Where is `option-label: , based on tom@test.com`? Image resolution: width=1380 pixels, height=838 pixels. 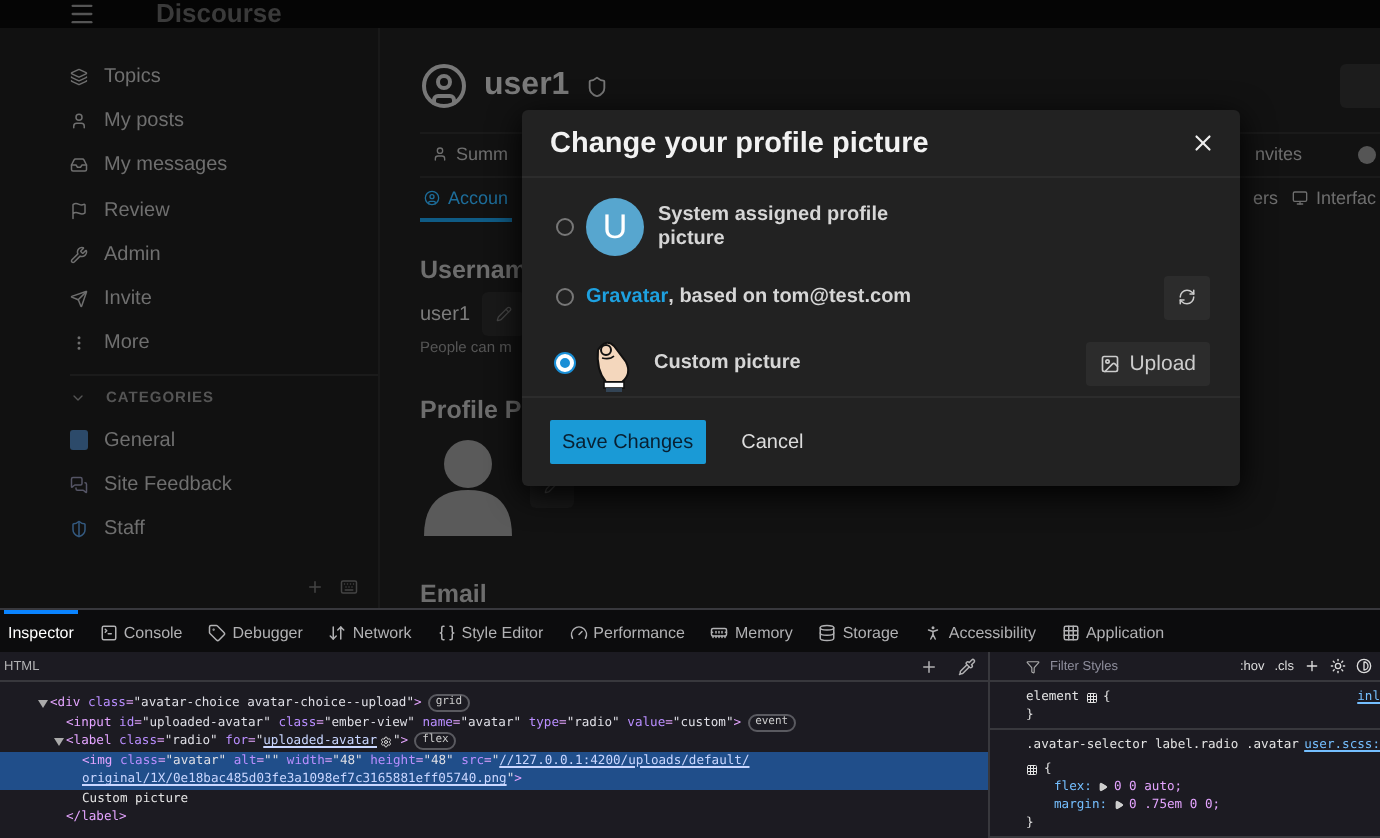 option-label: , based on tom@test.com is located at coordinates (790, 297).